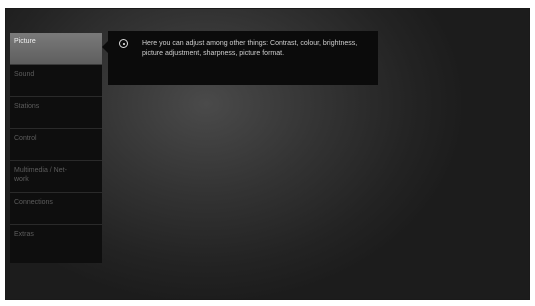  What do you see at coordinates (56, 209) in the screenshot?
I see `menu-item-connections: Connections` at bounding box center [56, 209].